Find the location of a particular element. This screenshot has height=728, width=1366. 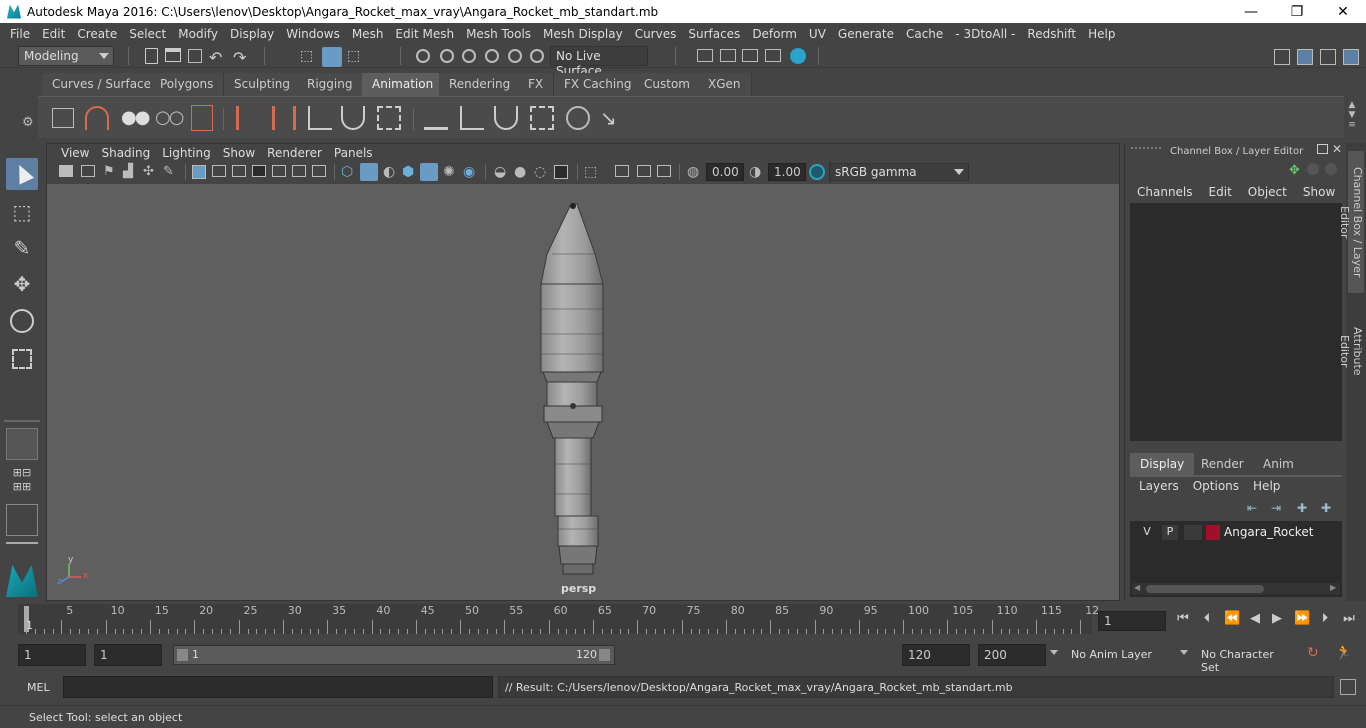

exposure-field: 0.00 is located at coordinates (725, 172).